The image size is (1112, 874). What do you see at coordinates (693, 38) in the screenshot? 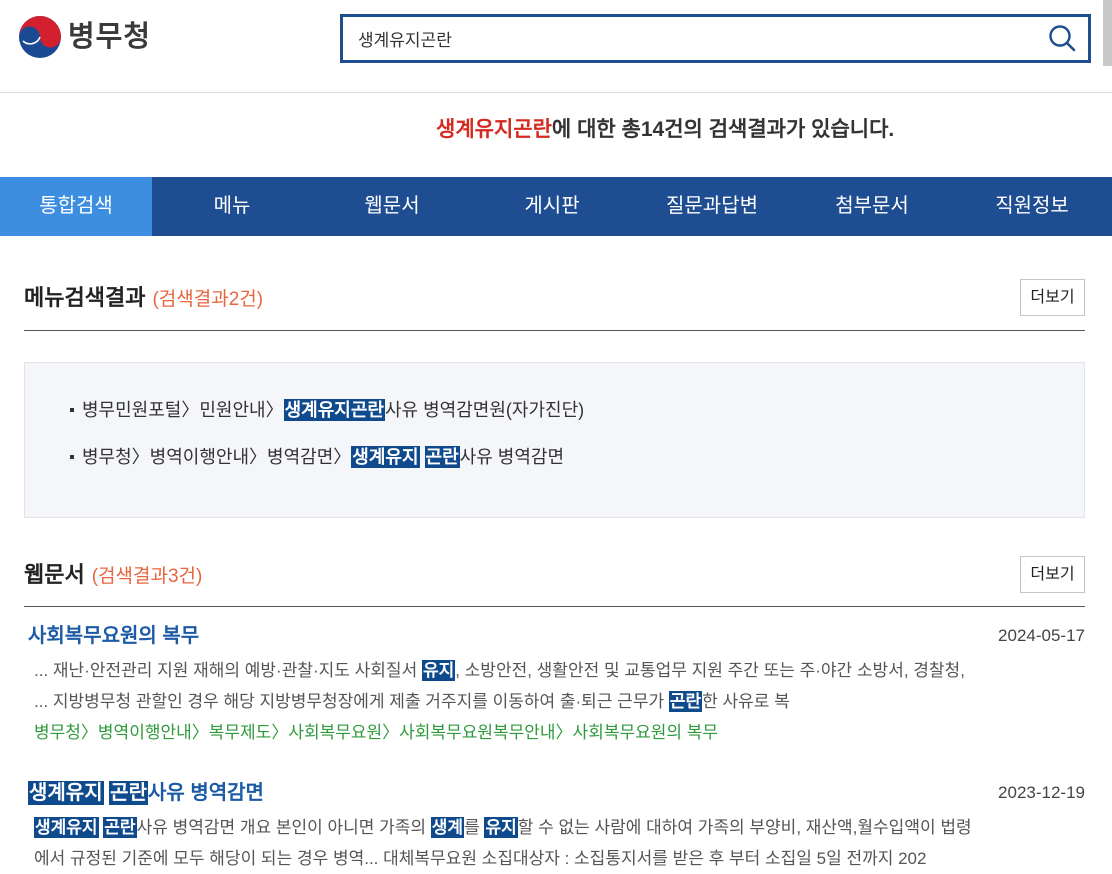
I see `search-input` at bounding box center [693, 38].